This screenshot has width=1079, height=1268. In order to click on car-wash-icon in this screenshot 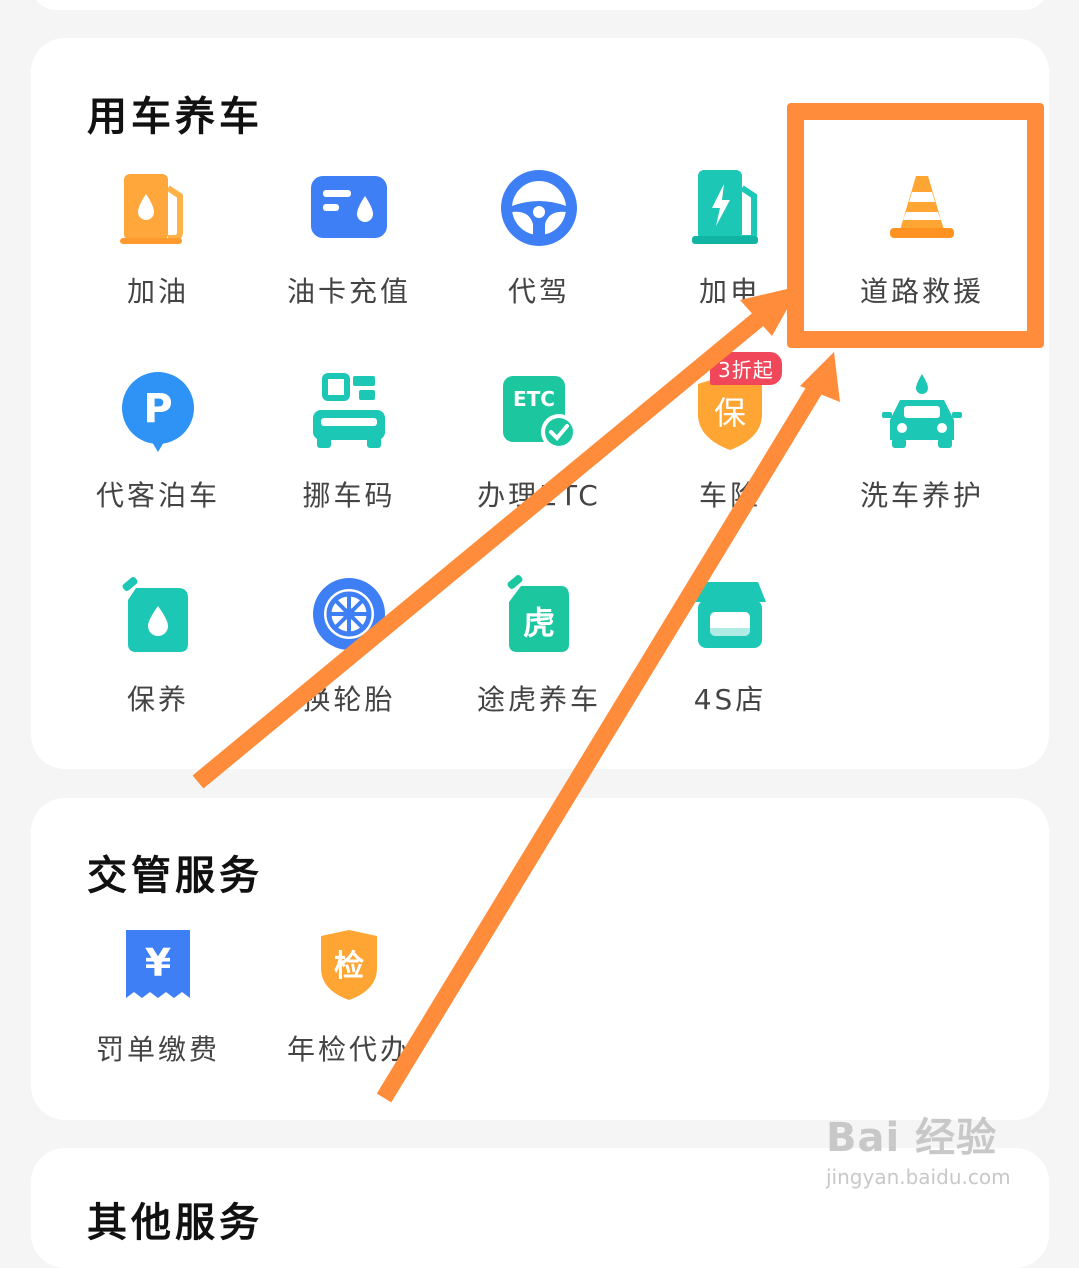, I will do `click(922, 412)`.